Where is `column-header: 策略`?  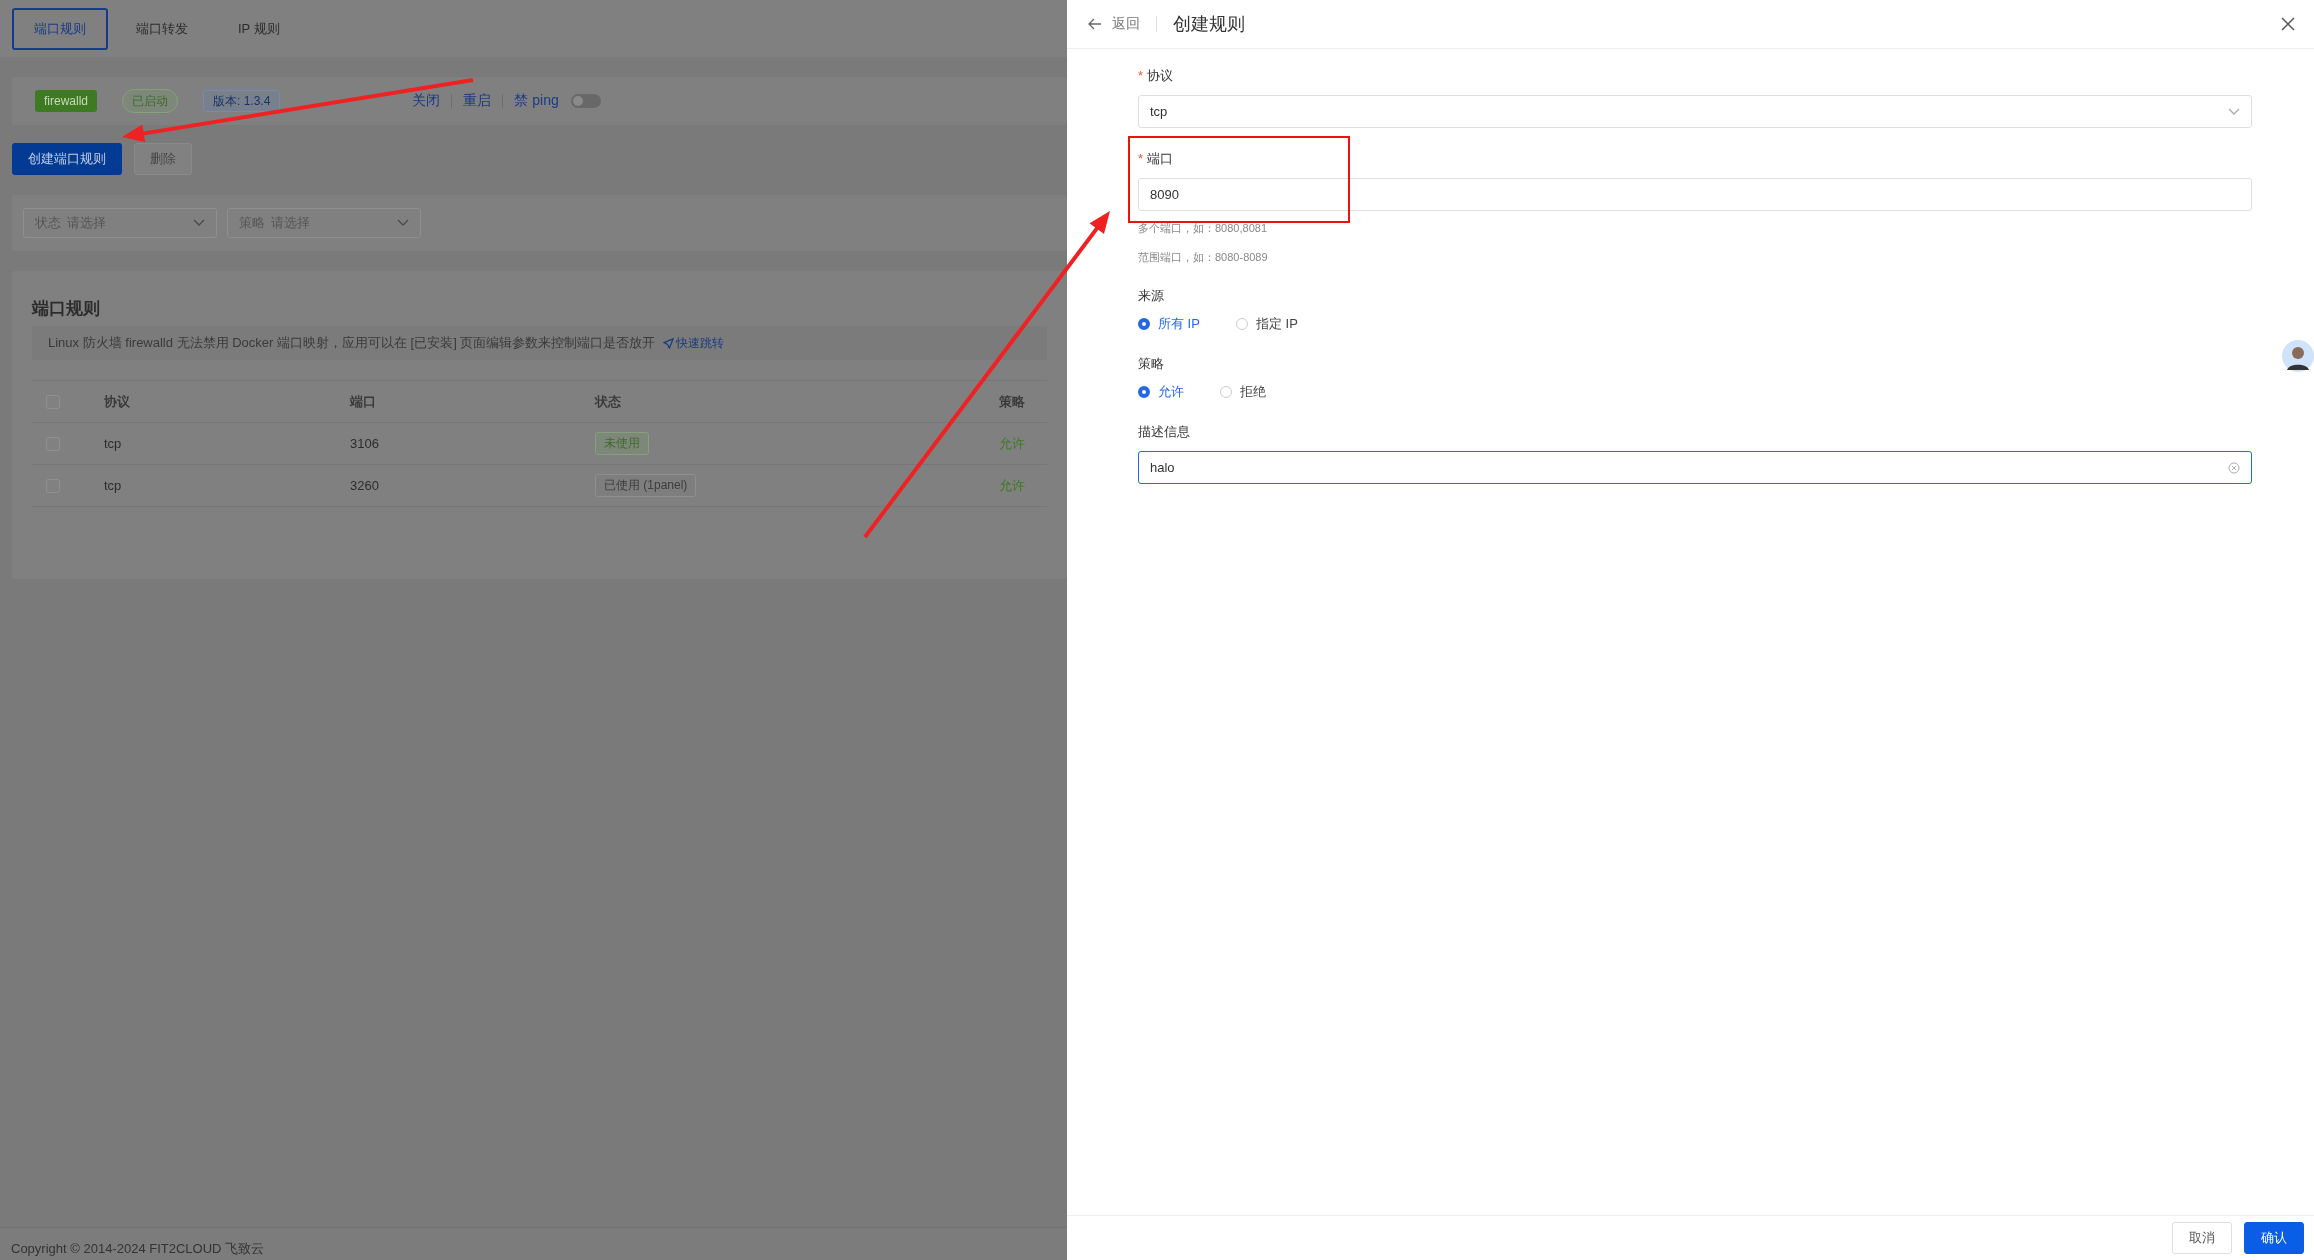
column-header: 策略 is located at coordinates (1012, 401).